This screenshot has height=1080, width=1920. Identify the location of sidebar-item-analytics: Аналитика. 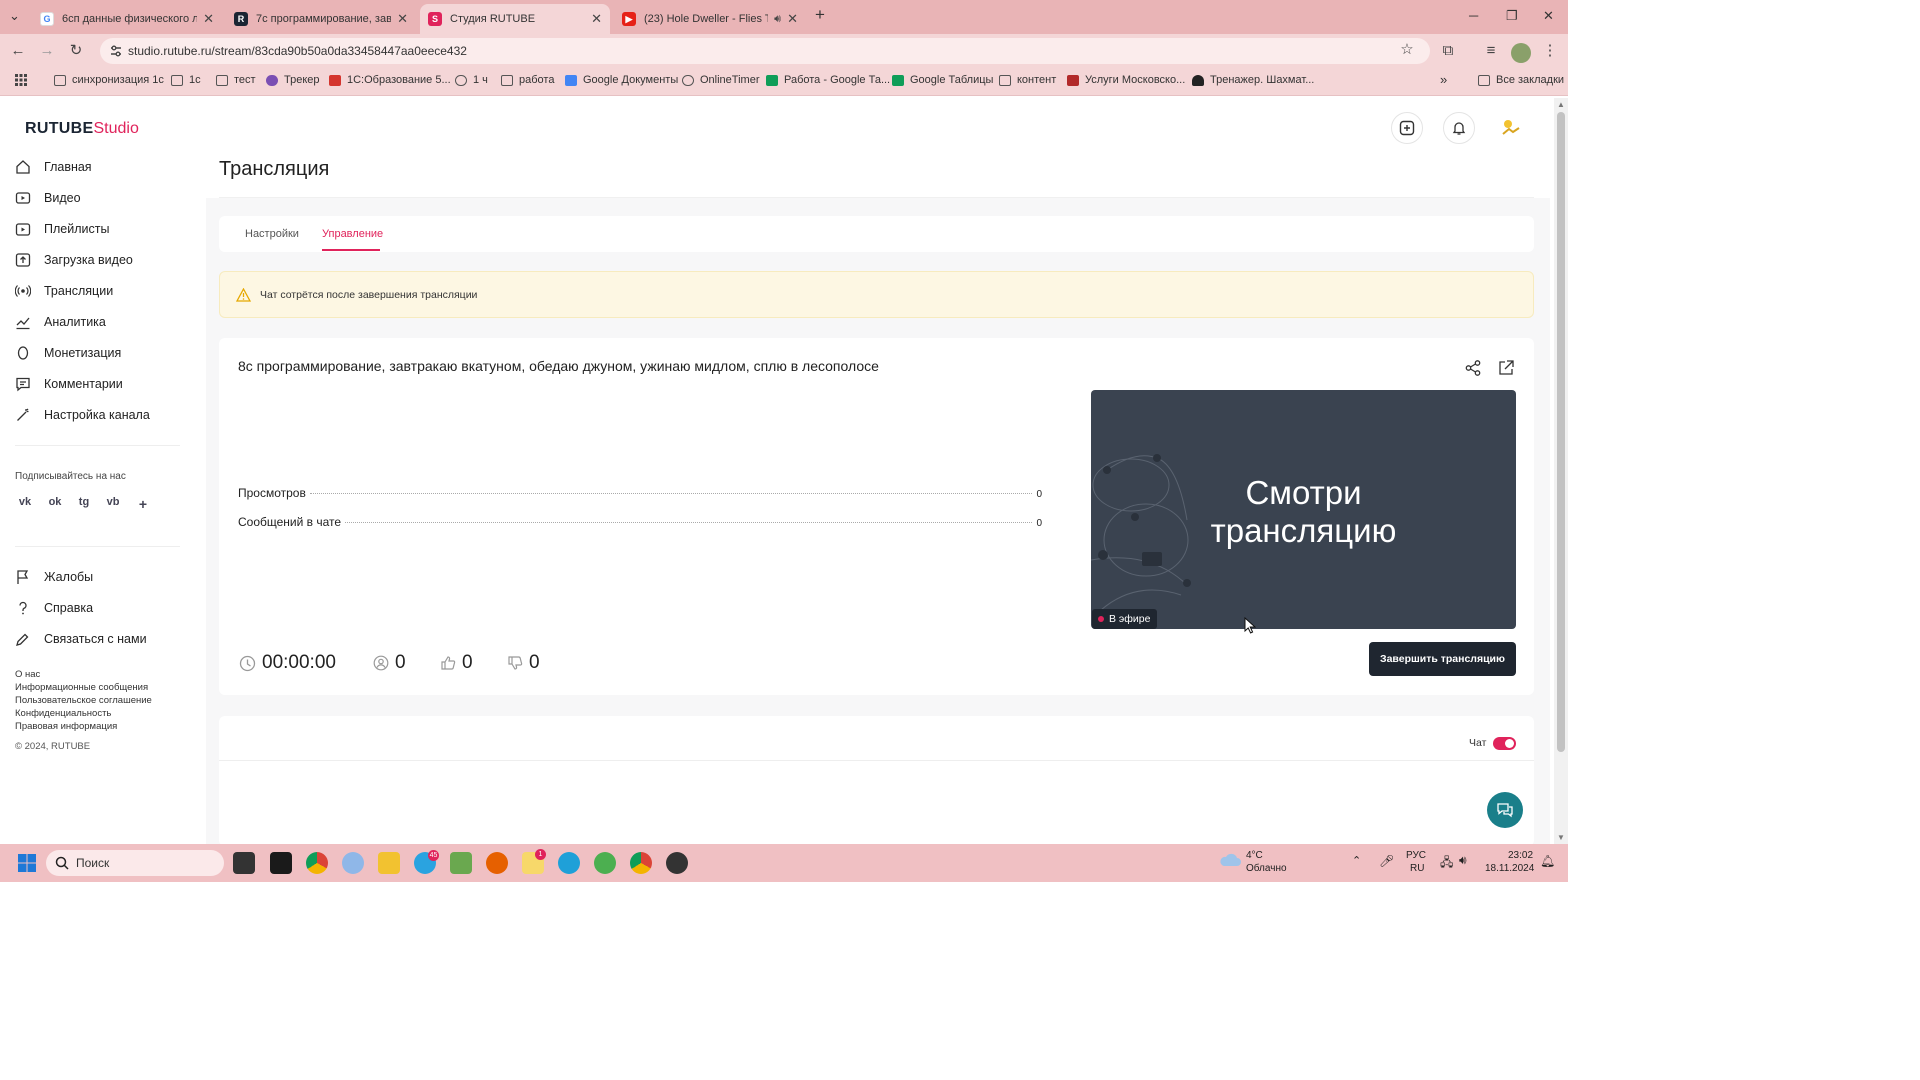
(60, 322).